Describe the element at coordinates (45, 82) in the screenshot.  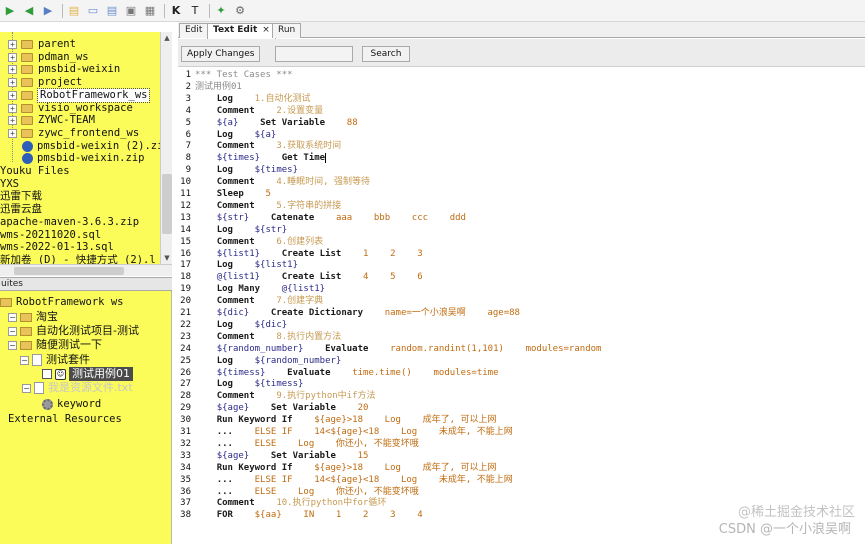
I see `file-tree-item: + project` at that location.